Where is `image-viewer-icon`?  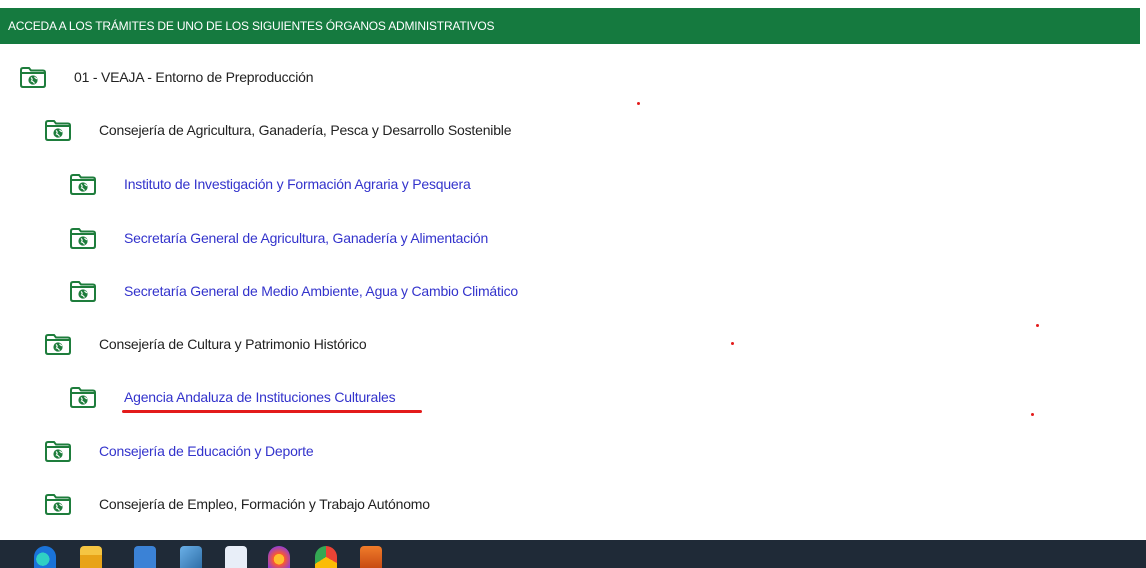
image-viewer-icon is located at coordinates (191, 557).